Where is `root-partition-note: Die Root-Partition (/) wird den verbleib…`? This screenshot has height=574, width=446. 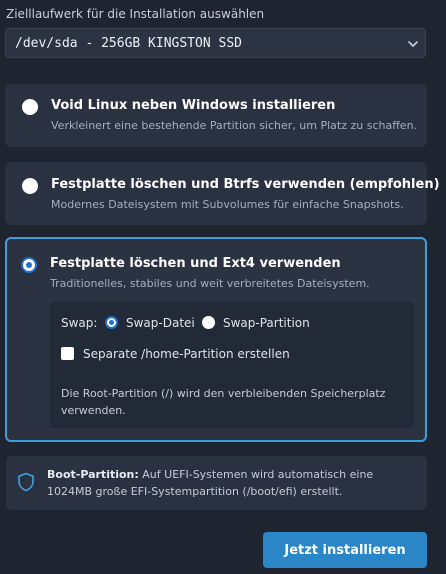 root-partition-note: Die Root-Partition (/) wird den verbleib… is located at coordinates (223, 402).